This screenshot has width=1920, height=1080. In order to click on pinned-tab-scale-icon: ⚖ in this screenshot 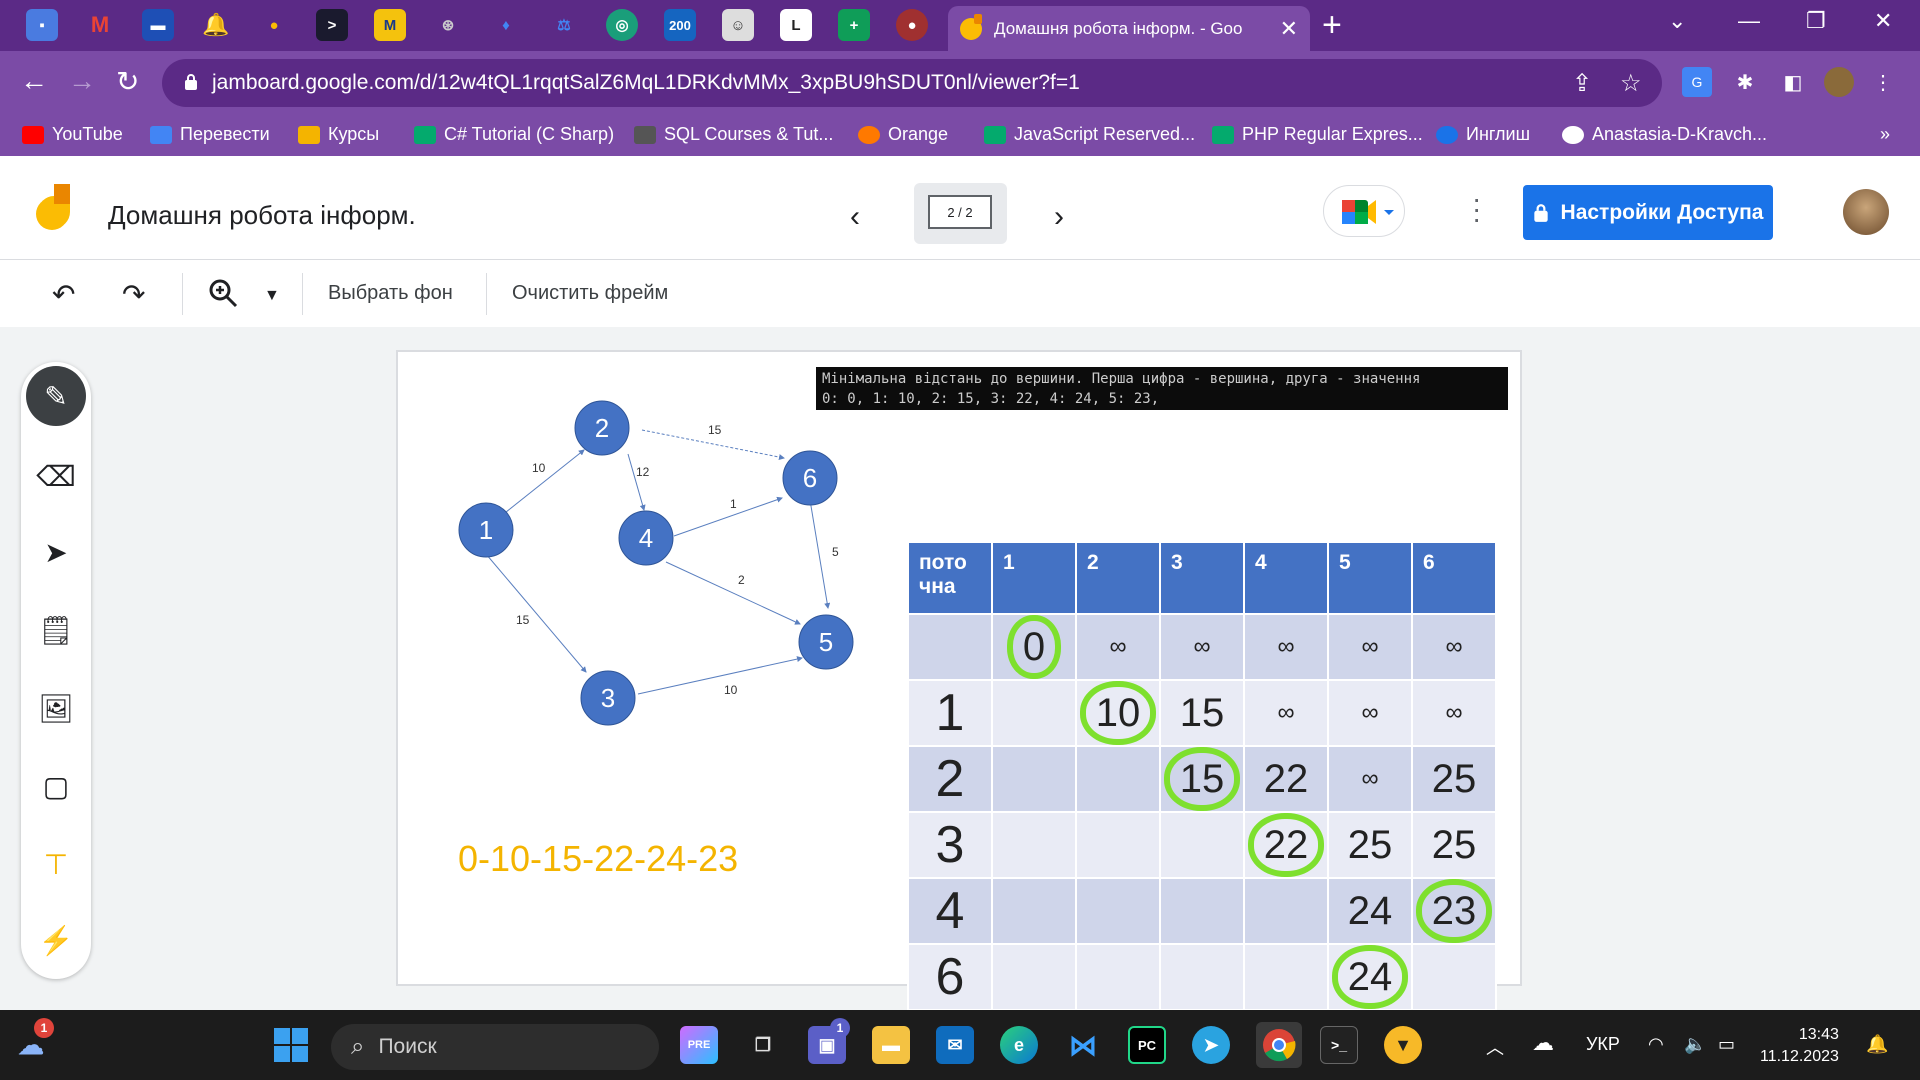, I will do `click(564, 25)`.